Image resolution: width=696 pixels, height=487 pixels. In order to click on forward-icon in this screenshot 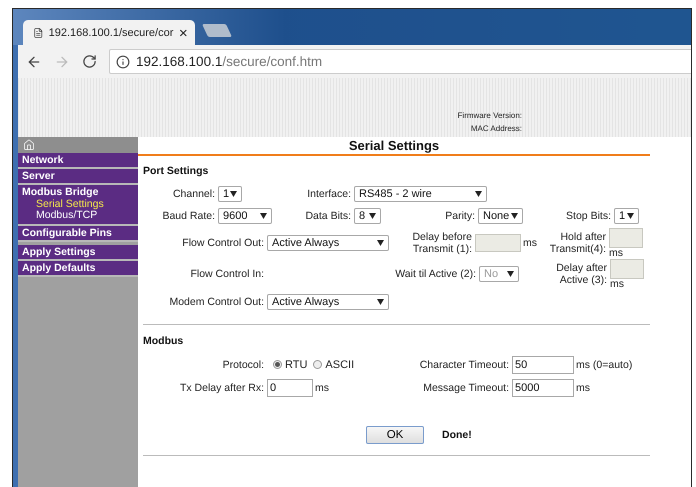, I will do `click(62, 62)`.